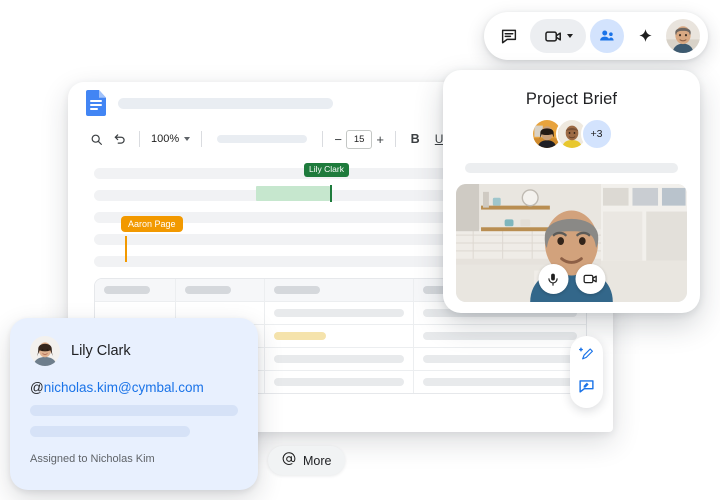  Describe the element at coordinates (317, 460) in the screenshot. I see `more-button-label: More` at that location.